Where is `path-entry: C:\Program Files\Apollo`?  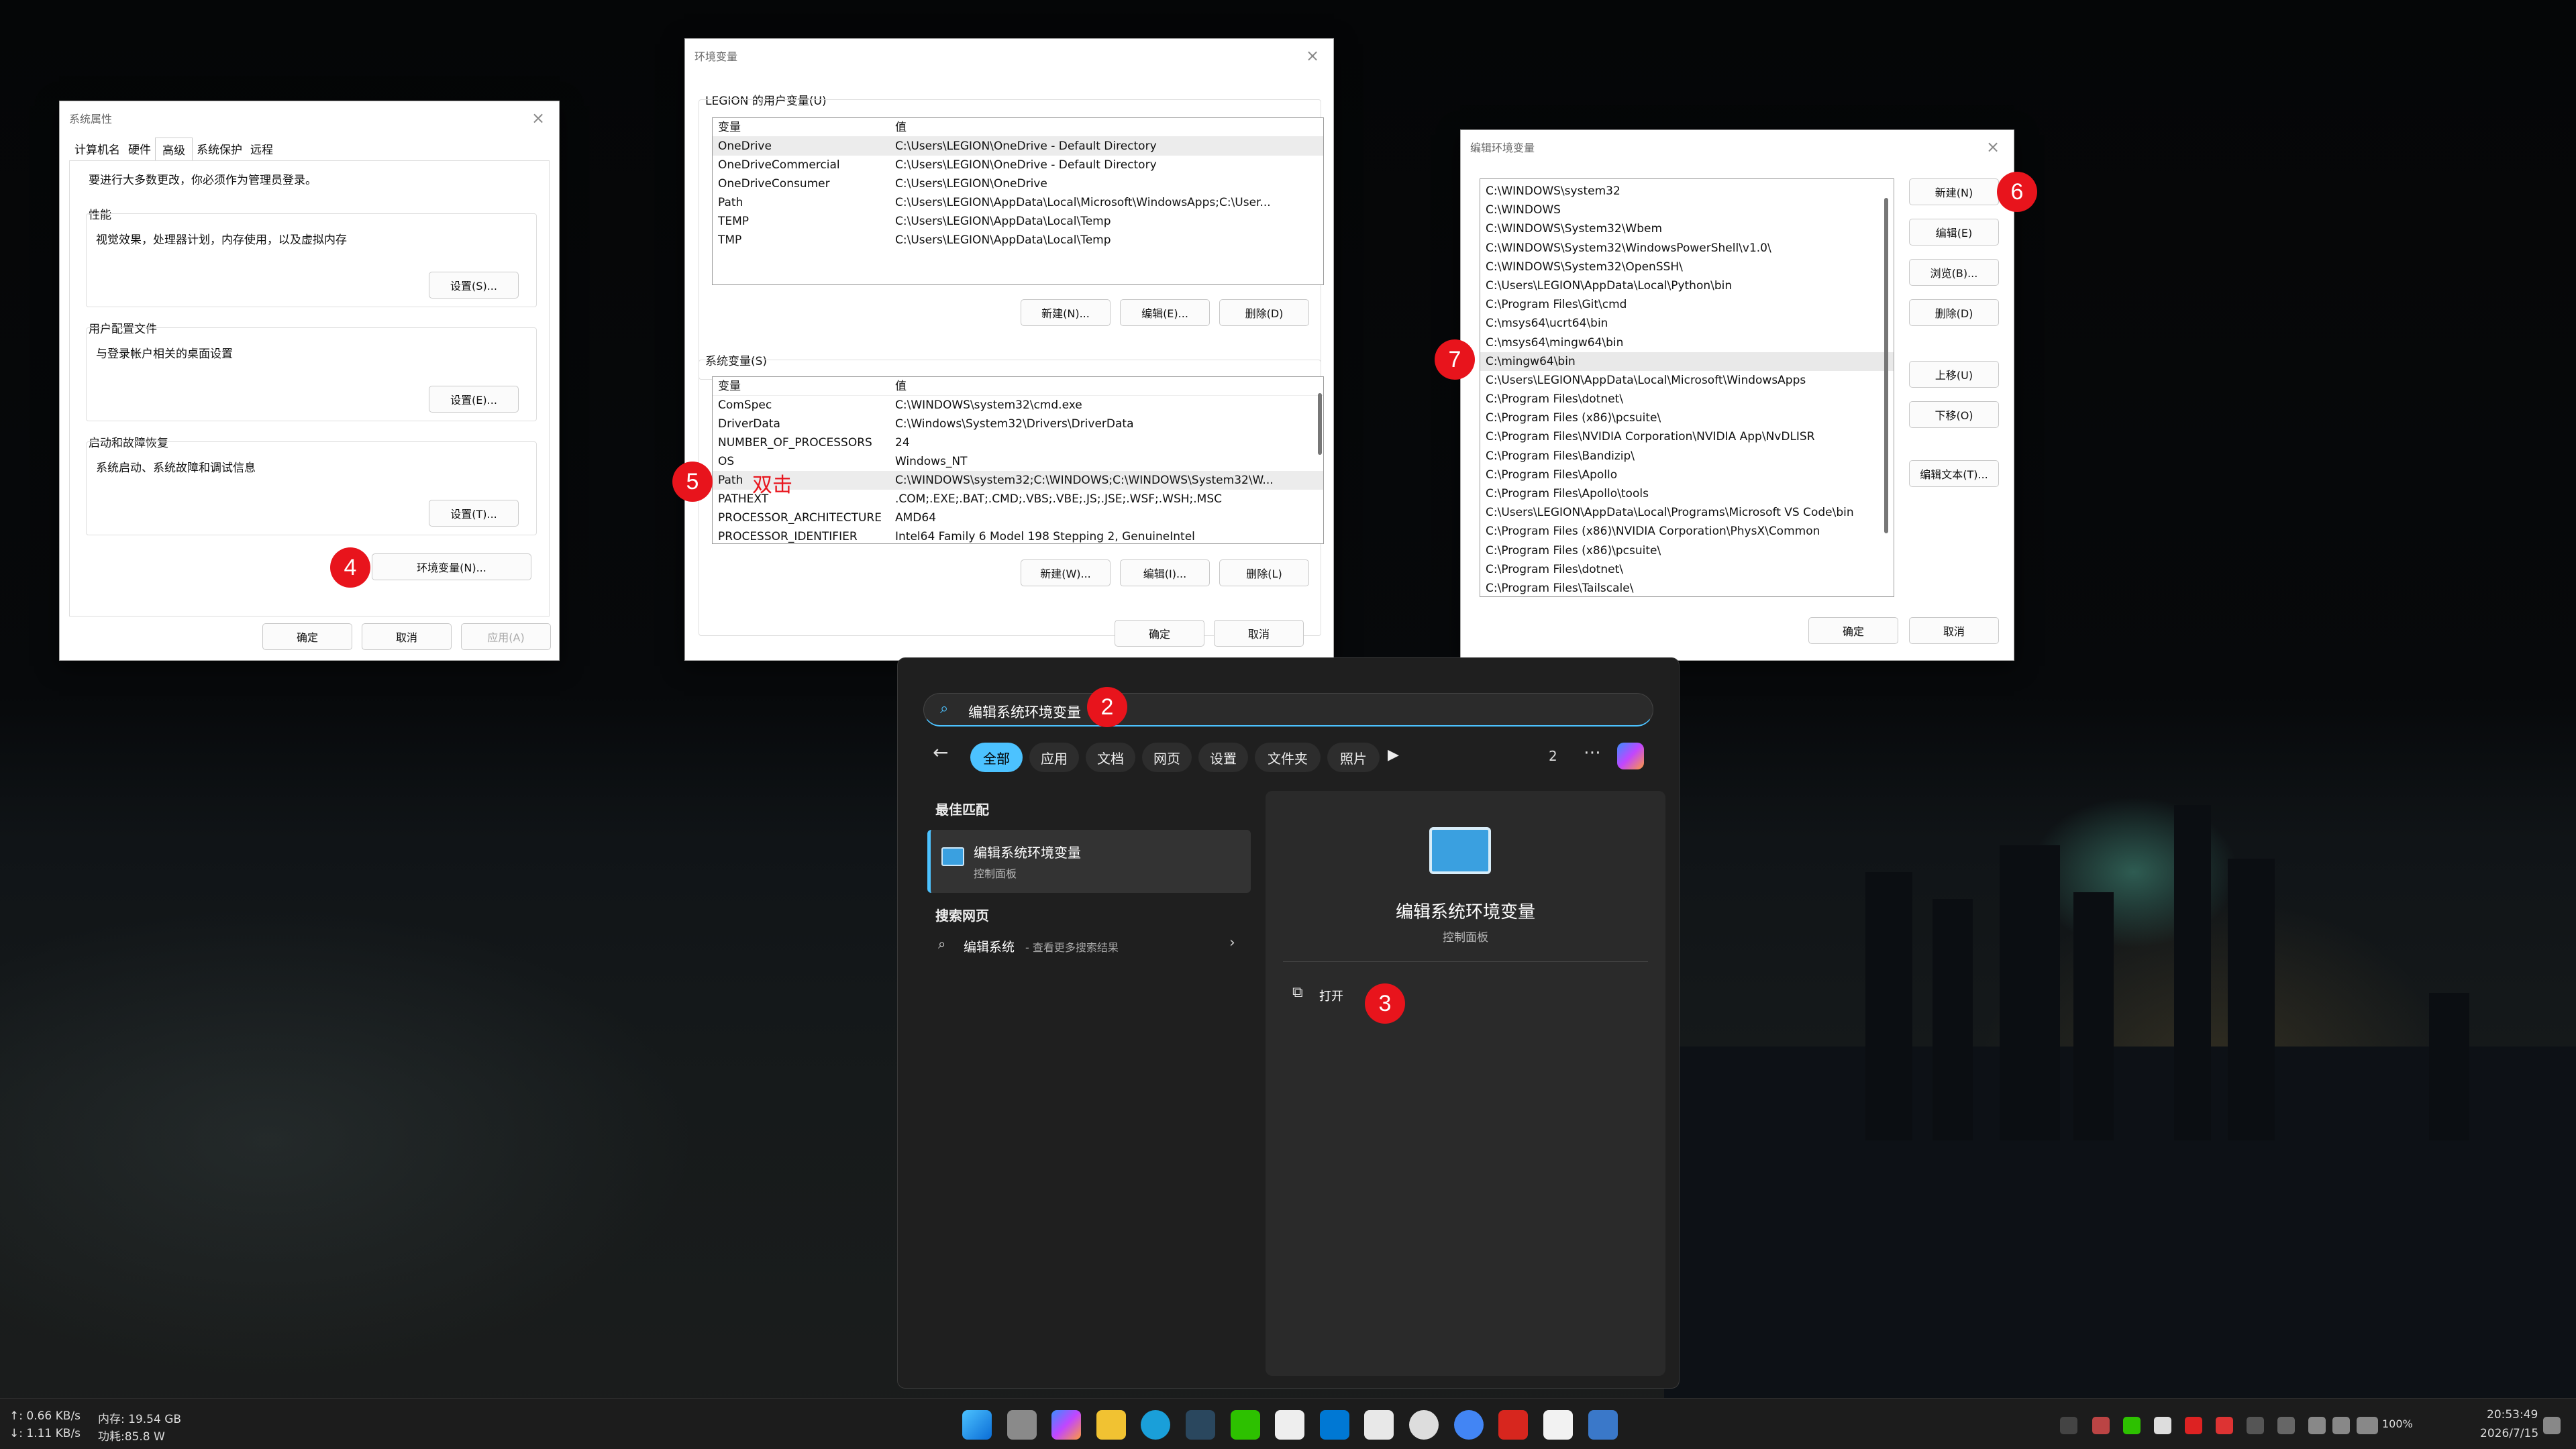 path-entry: C:\Program Files\Apollo is located at coordinates (1687, 475).